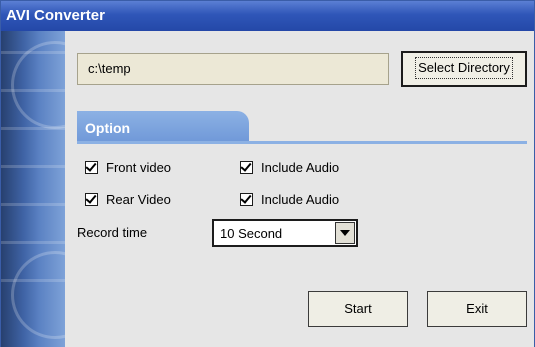 Image resolution: width=535 pixels, height=347 pixels. Describe the element at coordinates (251, 233) in the screenshot. I see `record-time-value: 10 Second` at that location.